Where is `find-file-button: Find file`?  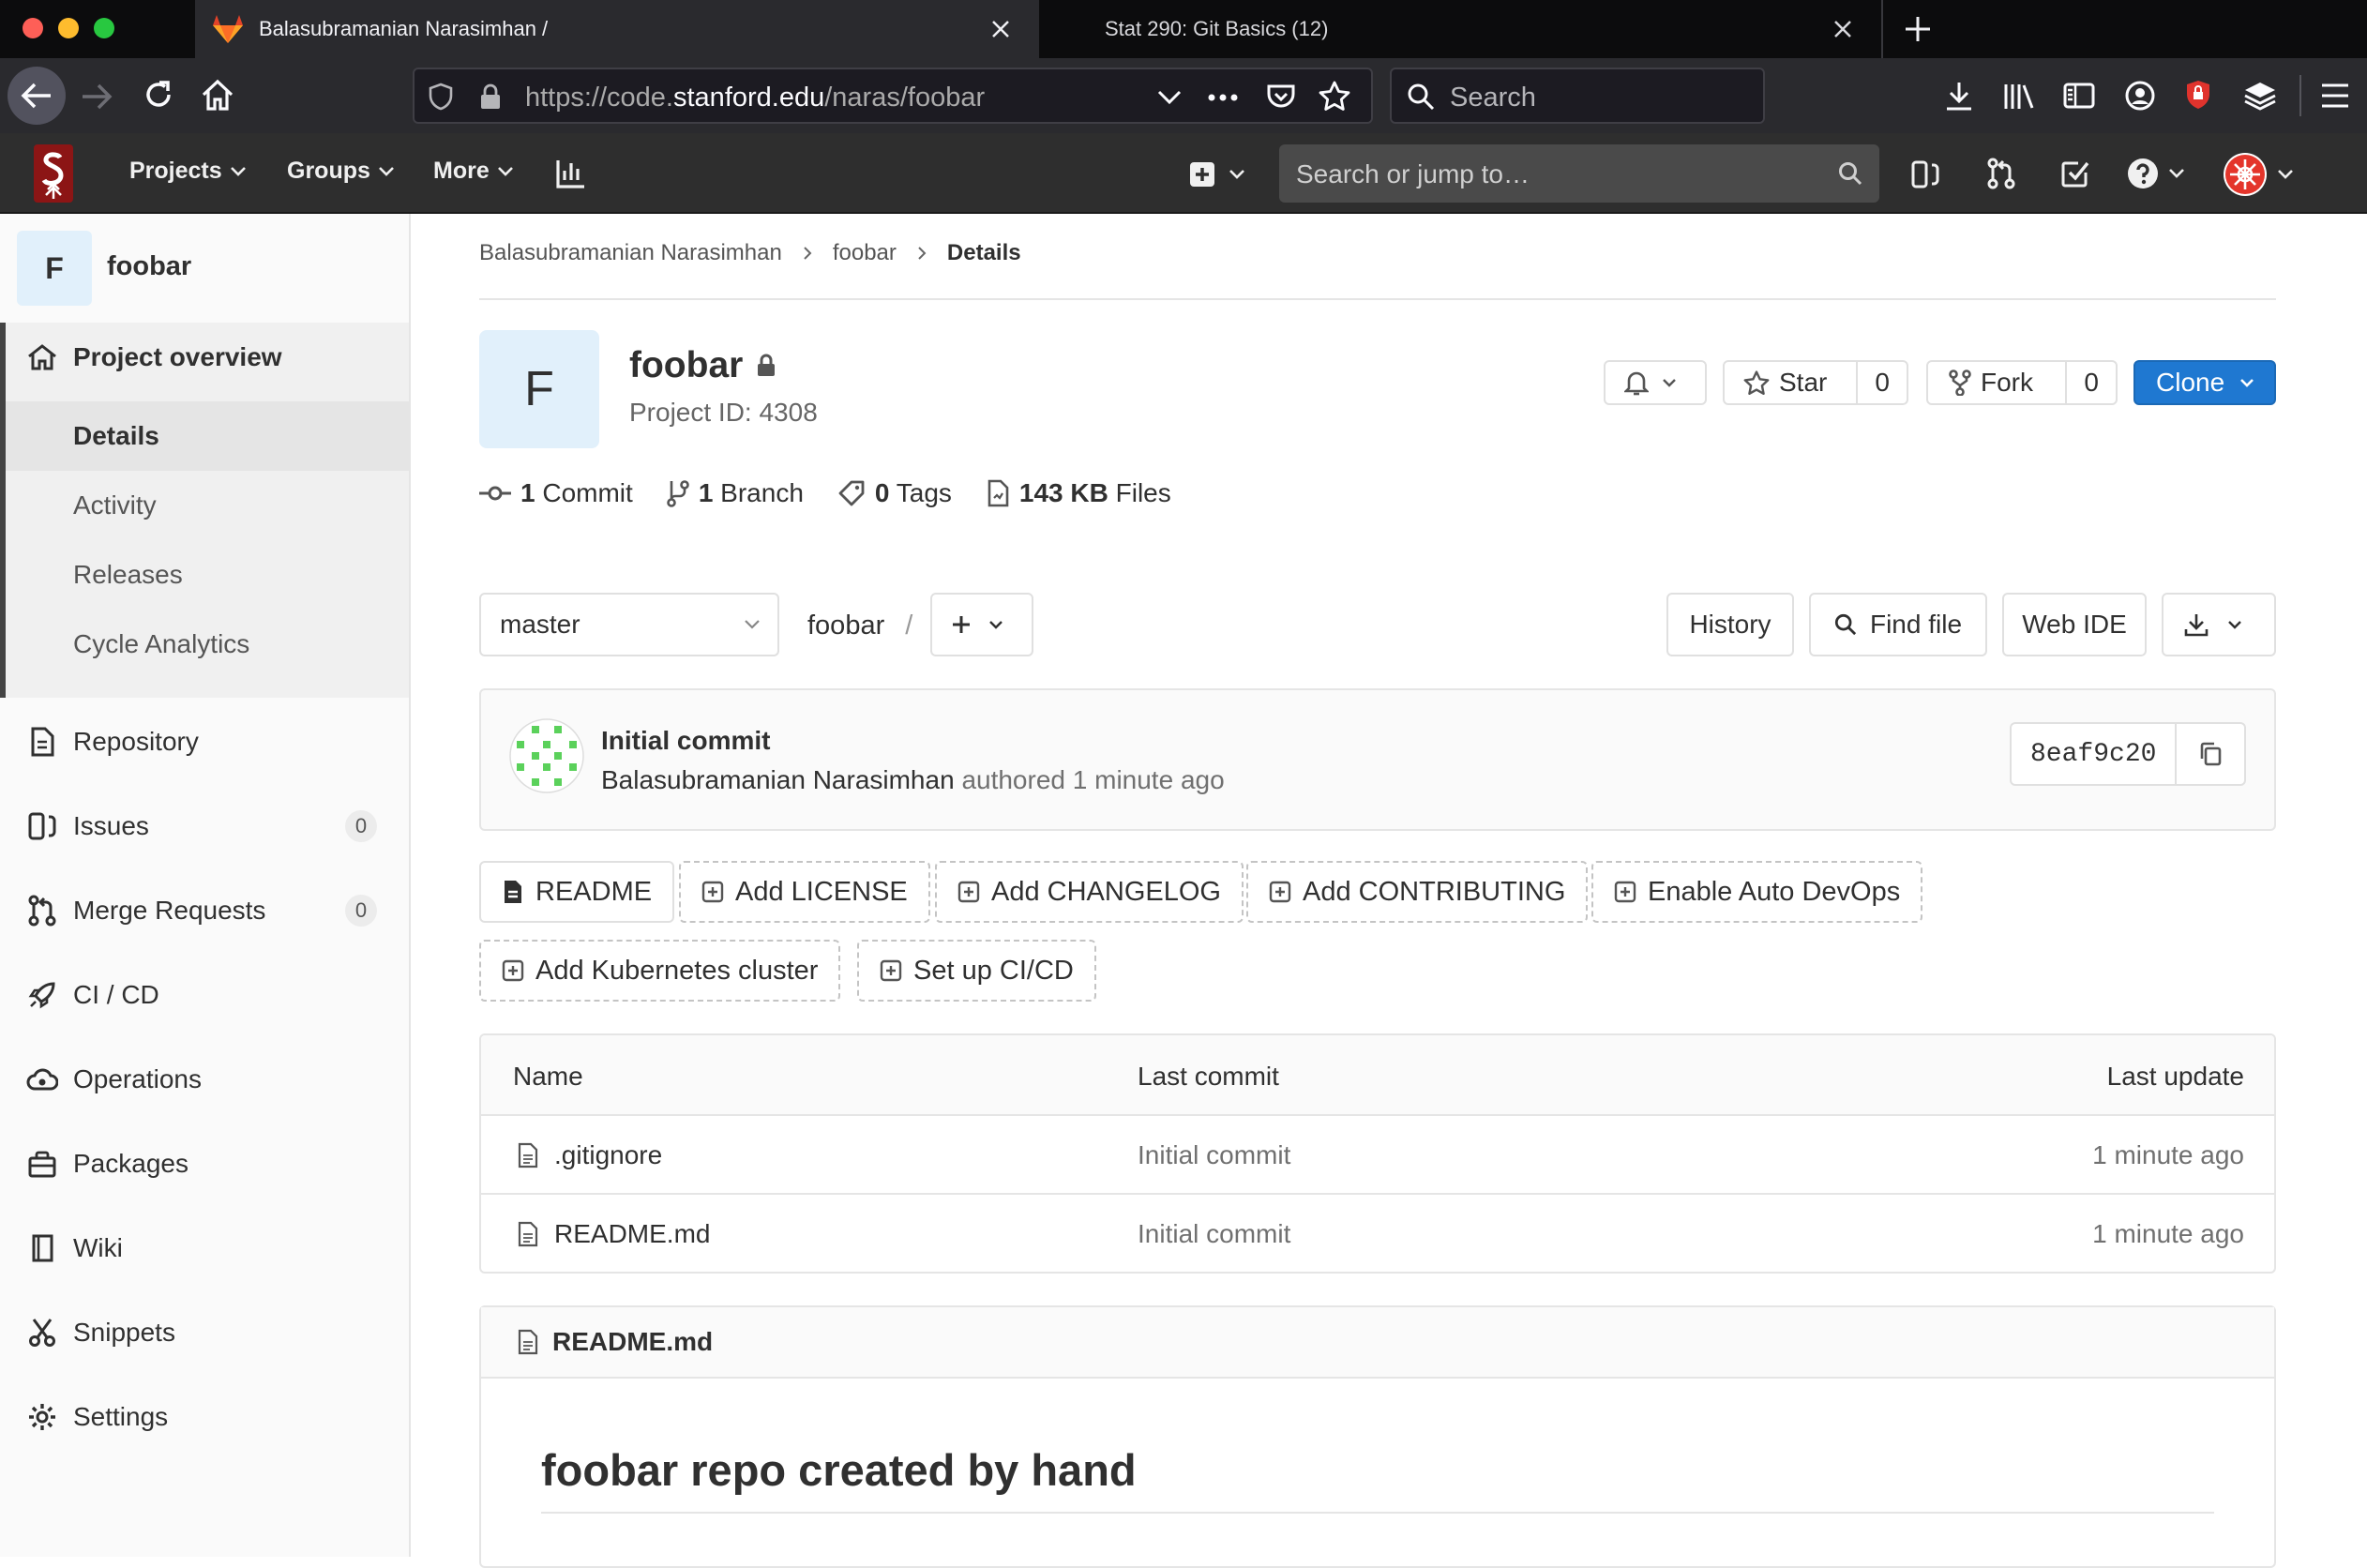
find-file-button: Find file is located at coordinates (1898, 624).